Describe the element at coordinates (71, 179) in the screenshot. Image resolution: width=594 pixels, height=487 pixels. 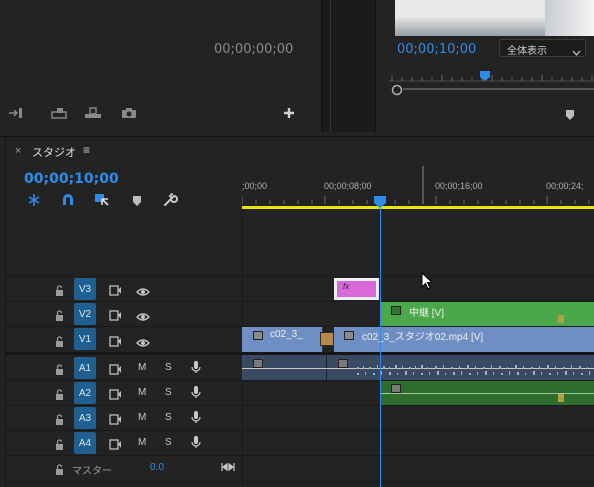
I see `timeline-playhead-timecode: 00;00;10;00` at that location.